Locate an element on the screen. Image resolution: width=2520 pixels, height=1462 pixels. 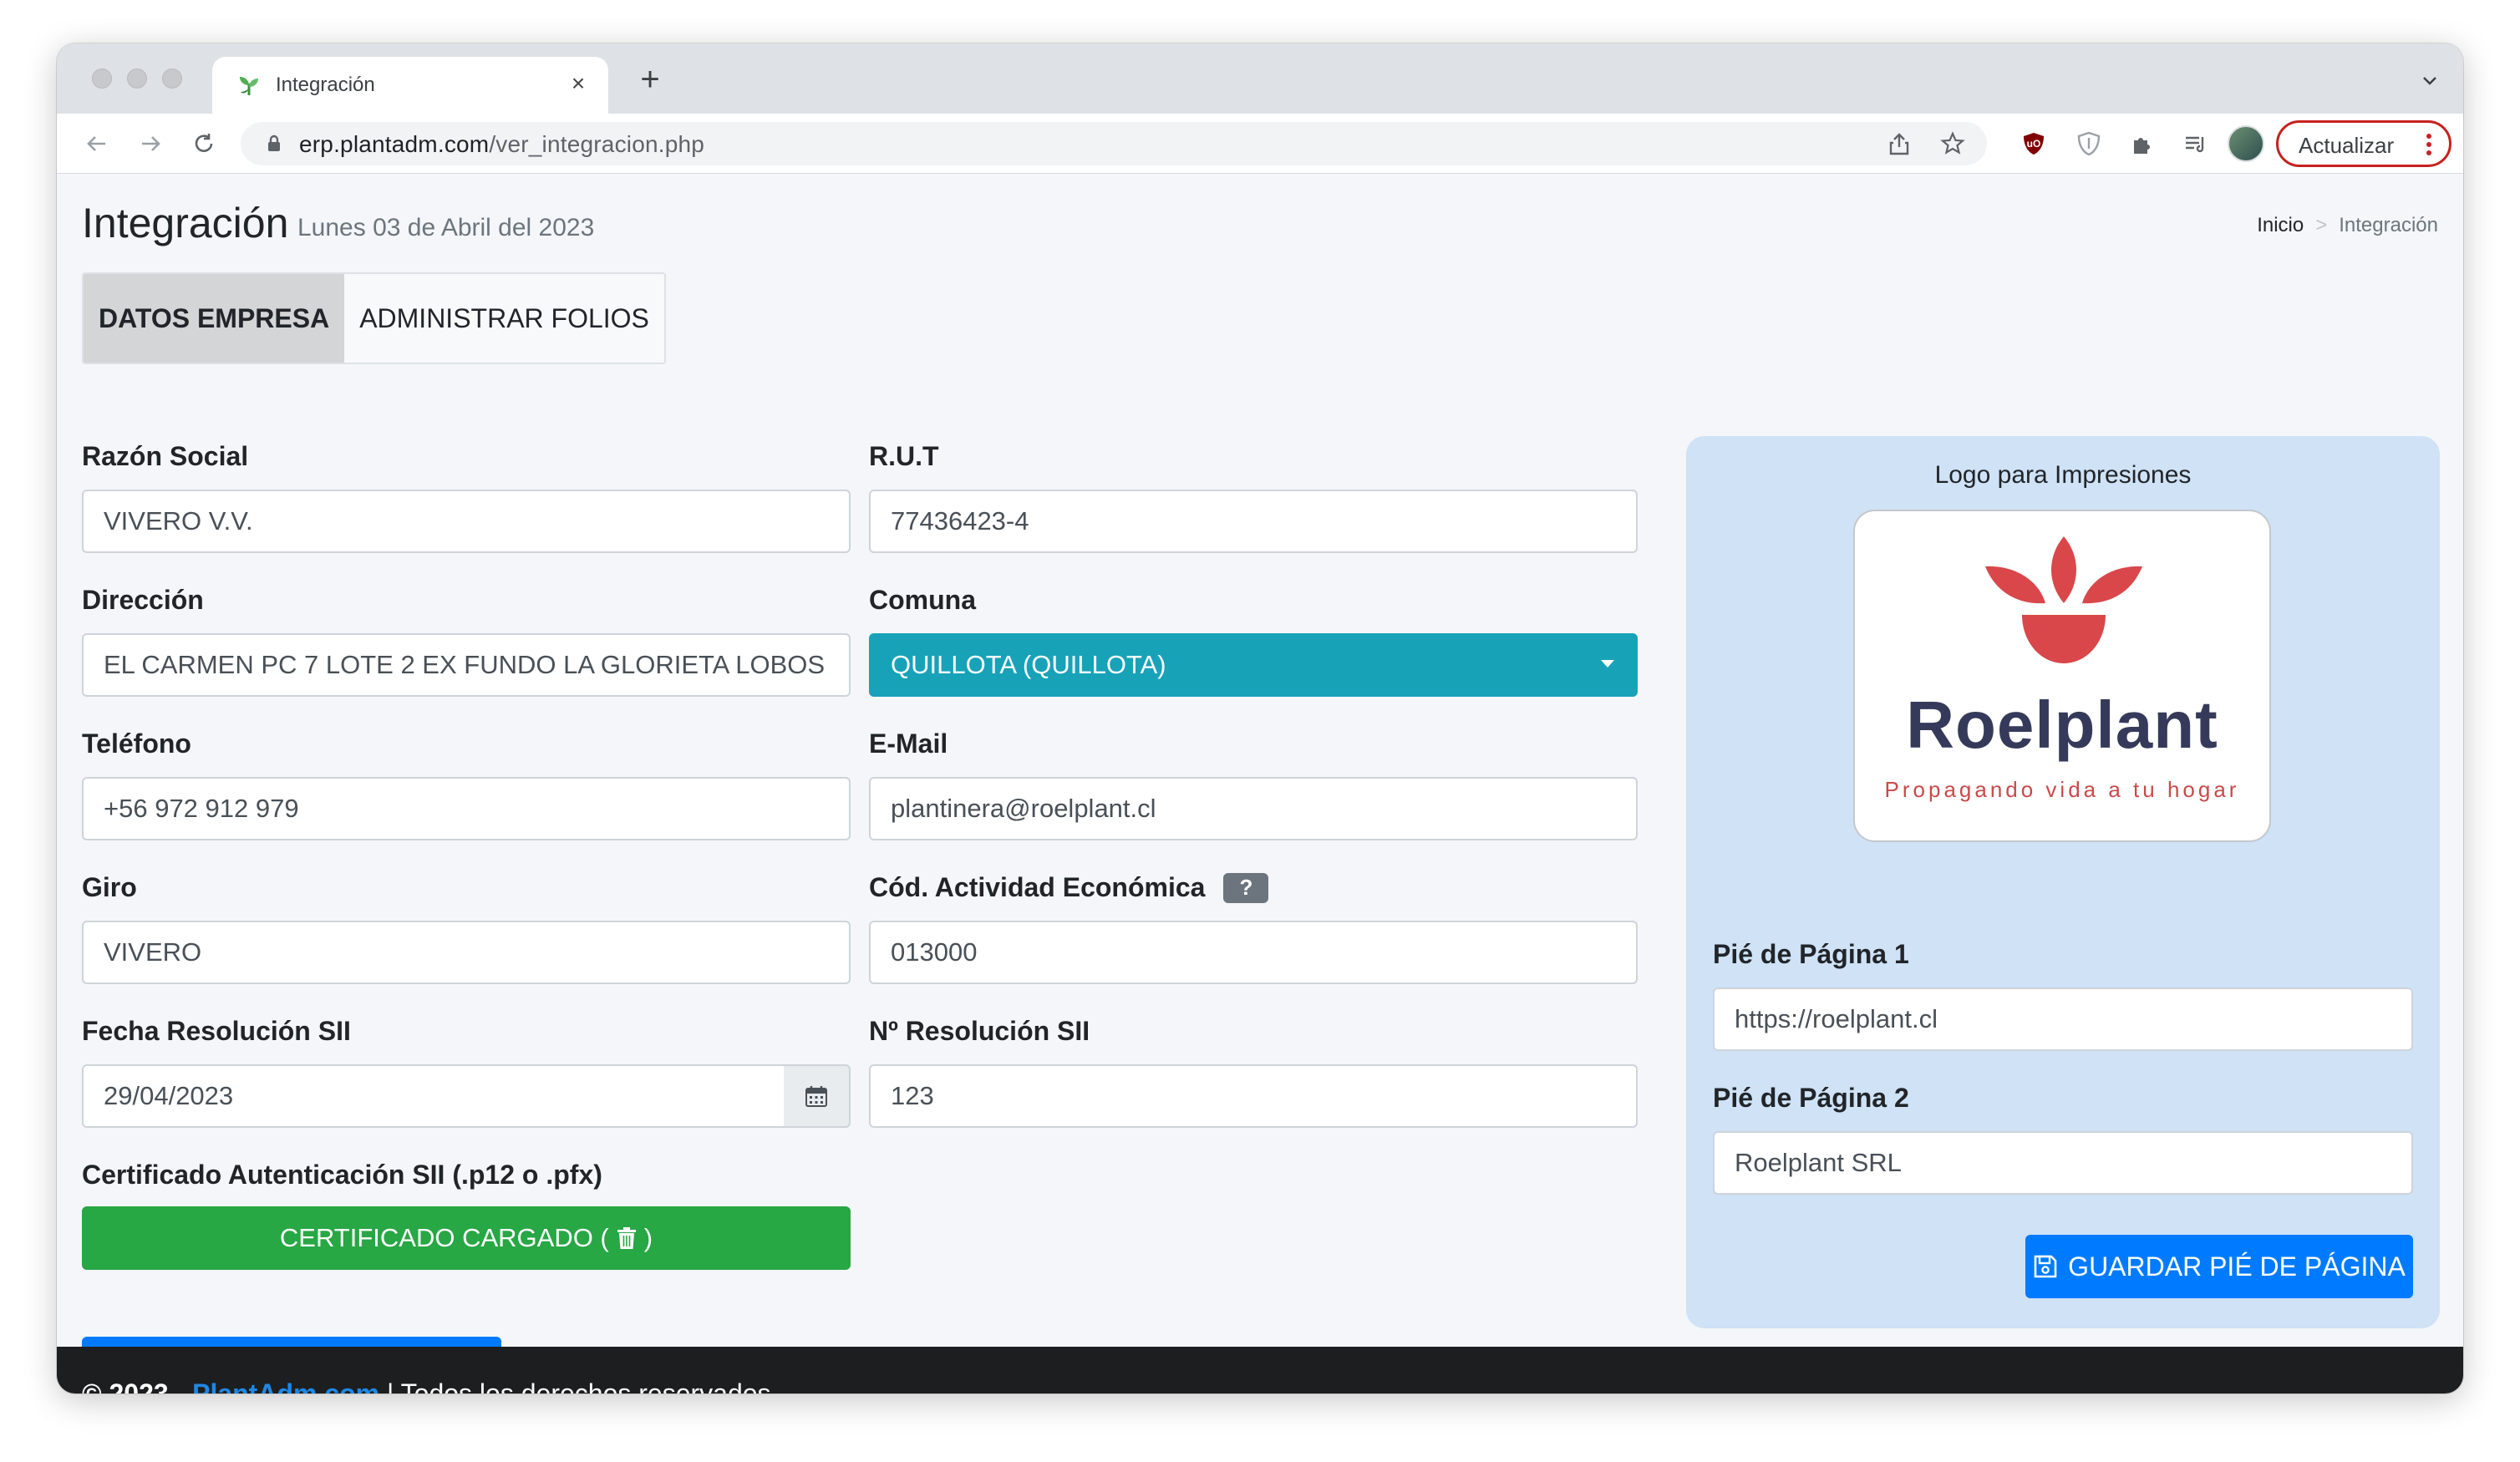
comuna-selected-value: QUILLOTA (QUILLOTA) is located at coordinates (1028, 664).